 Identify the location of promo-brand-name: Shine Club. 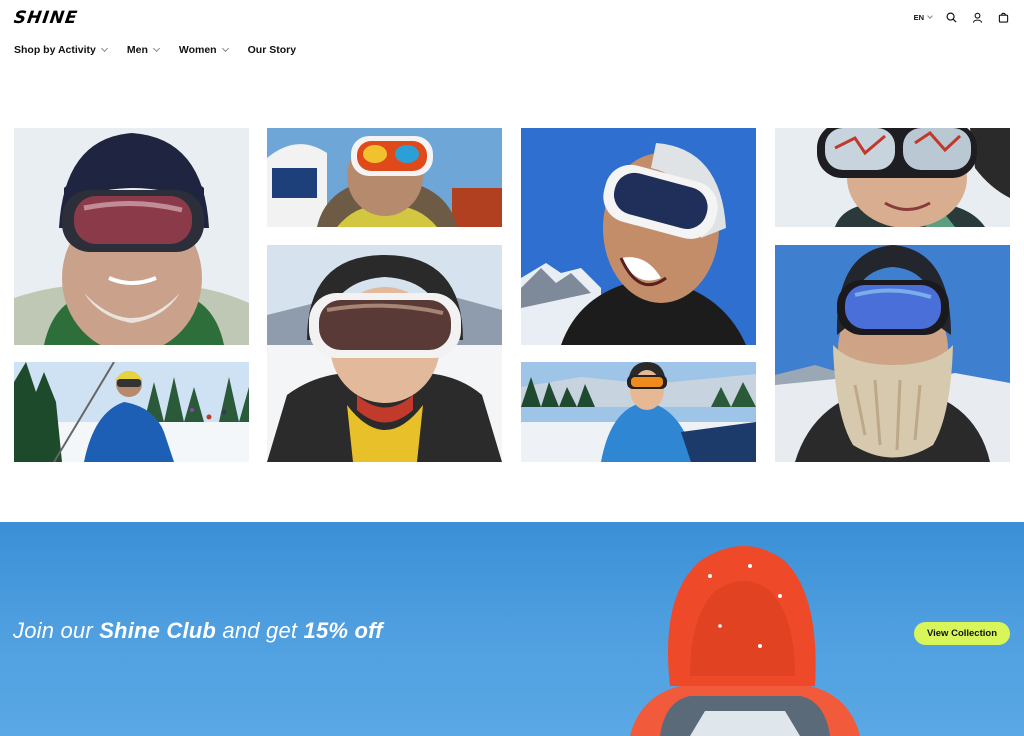
(158, 630).